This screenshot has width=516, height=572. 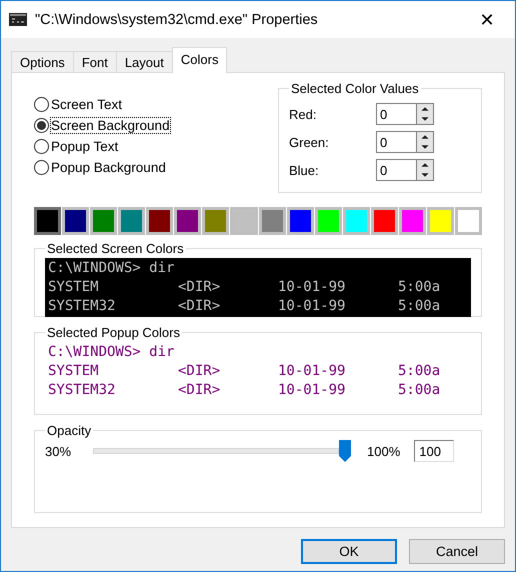 What do you see at coordinates (86, 104) in the screenshot?
I see `radio-label: Screen Text` at bounding box center [86, 104].